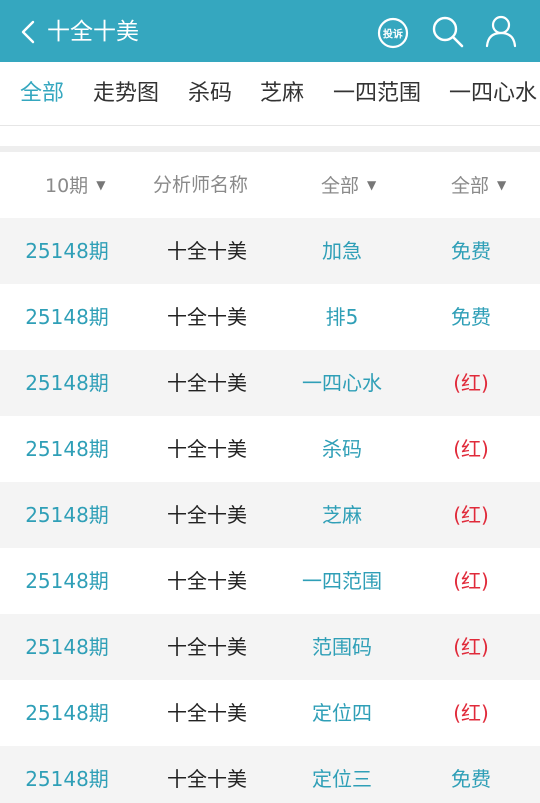 This screenshot has height=803, width=540. What do you see at coordinates (501, 31) in the screenshot?
I see `user-icon` at bounding box center [501, 31].